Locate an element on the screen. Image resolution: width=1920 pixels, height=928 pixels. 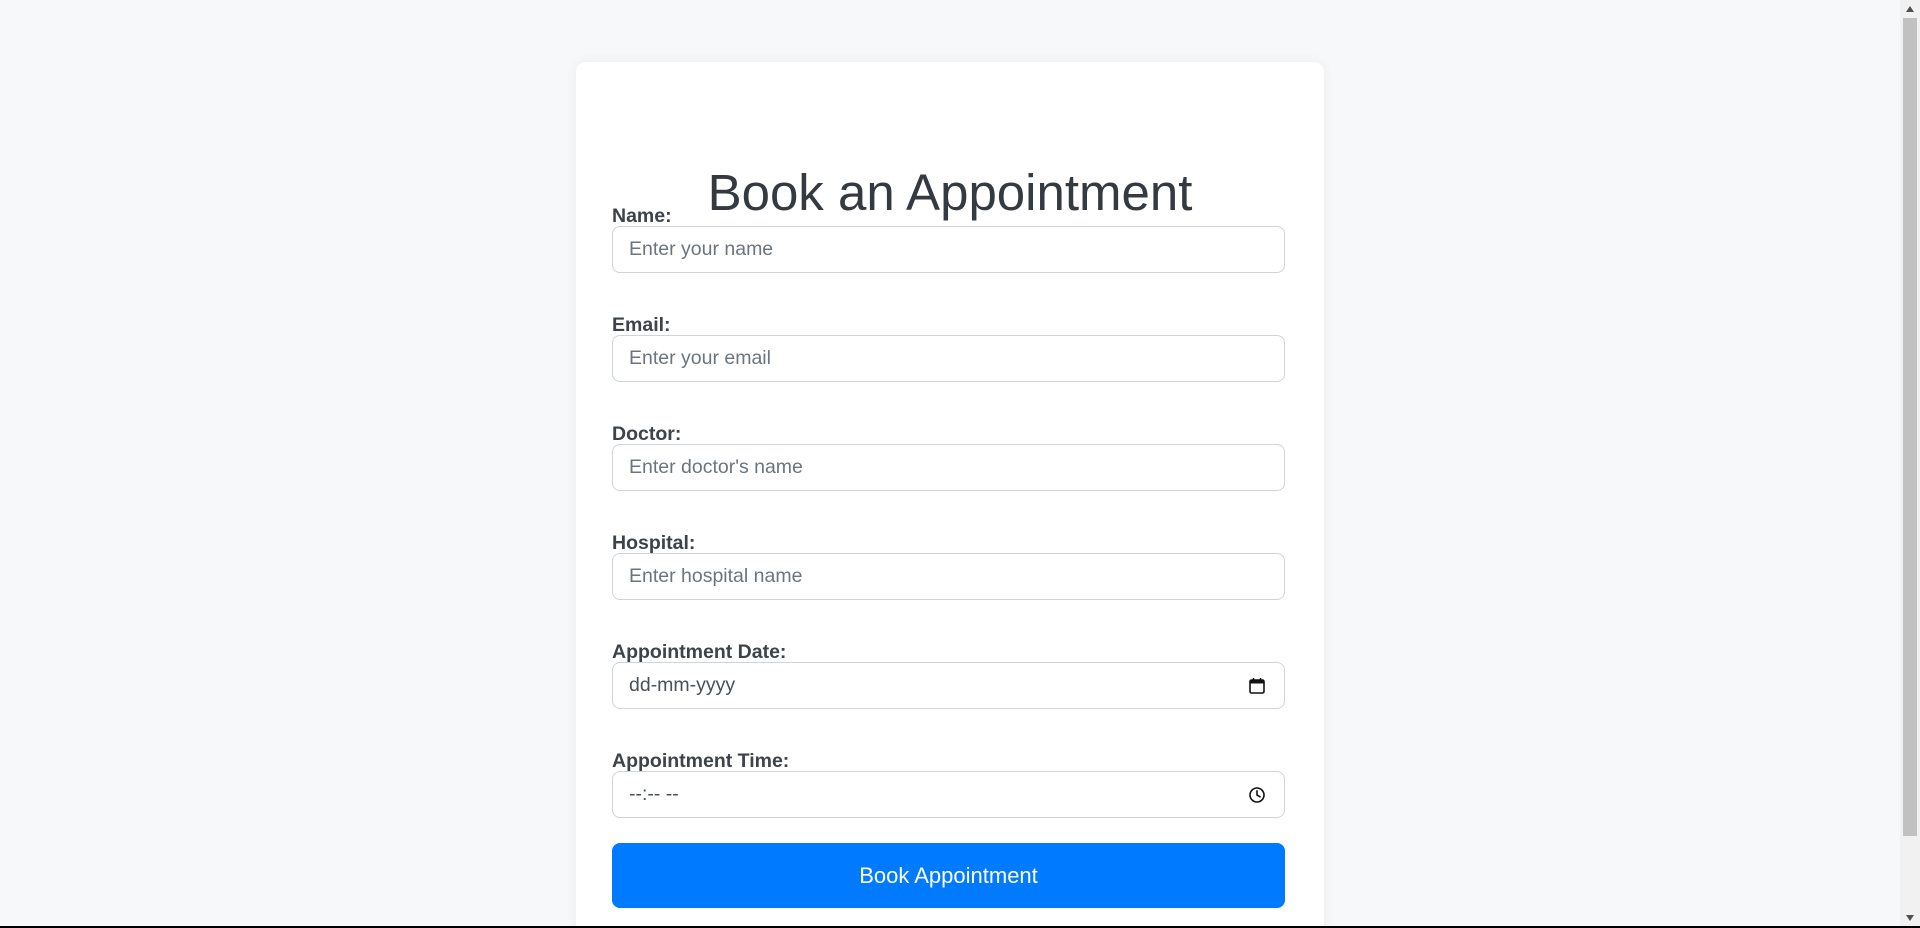
email-input: Enter your email is located at coordinates (948, 358).